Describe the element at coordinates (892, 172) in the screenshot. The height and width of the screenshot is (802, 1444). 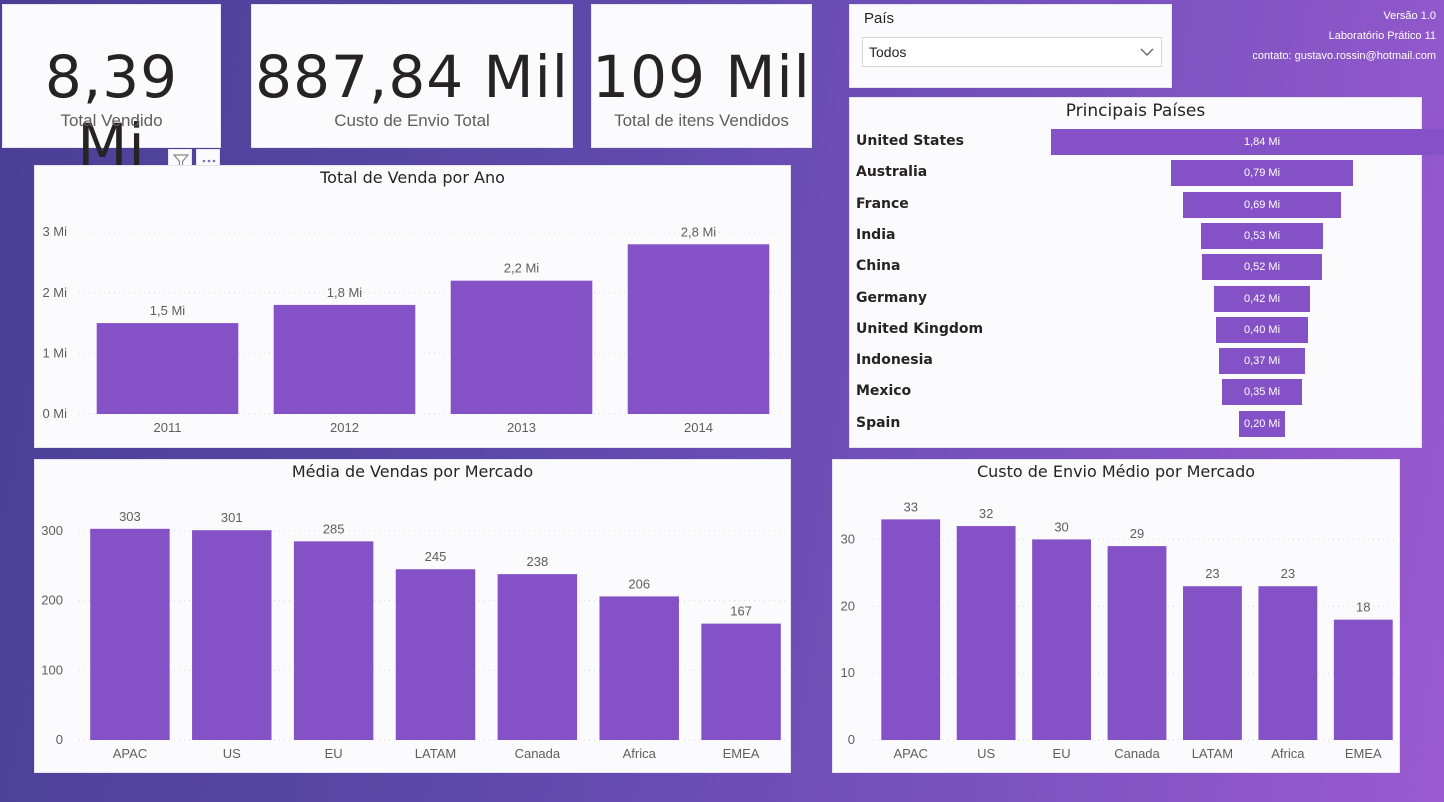
I see `funnel-country-label: Australia` at that location.